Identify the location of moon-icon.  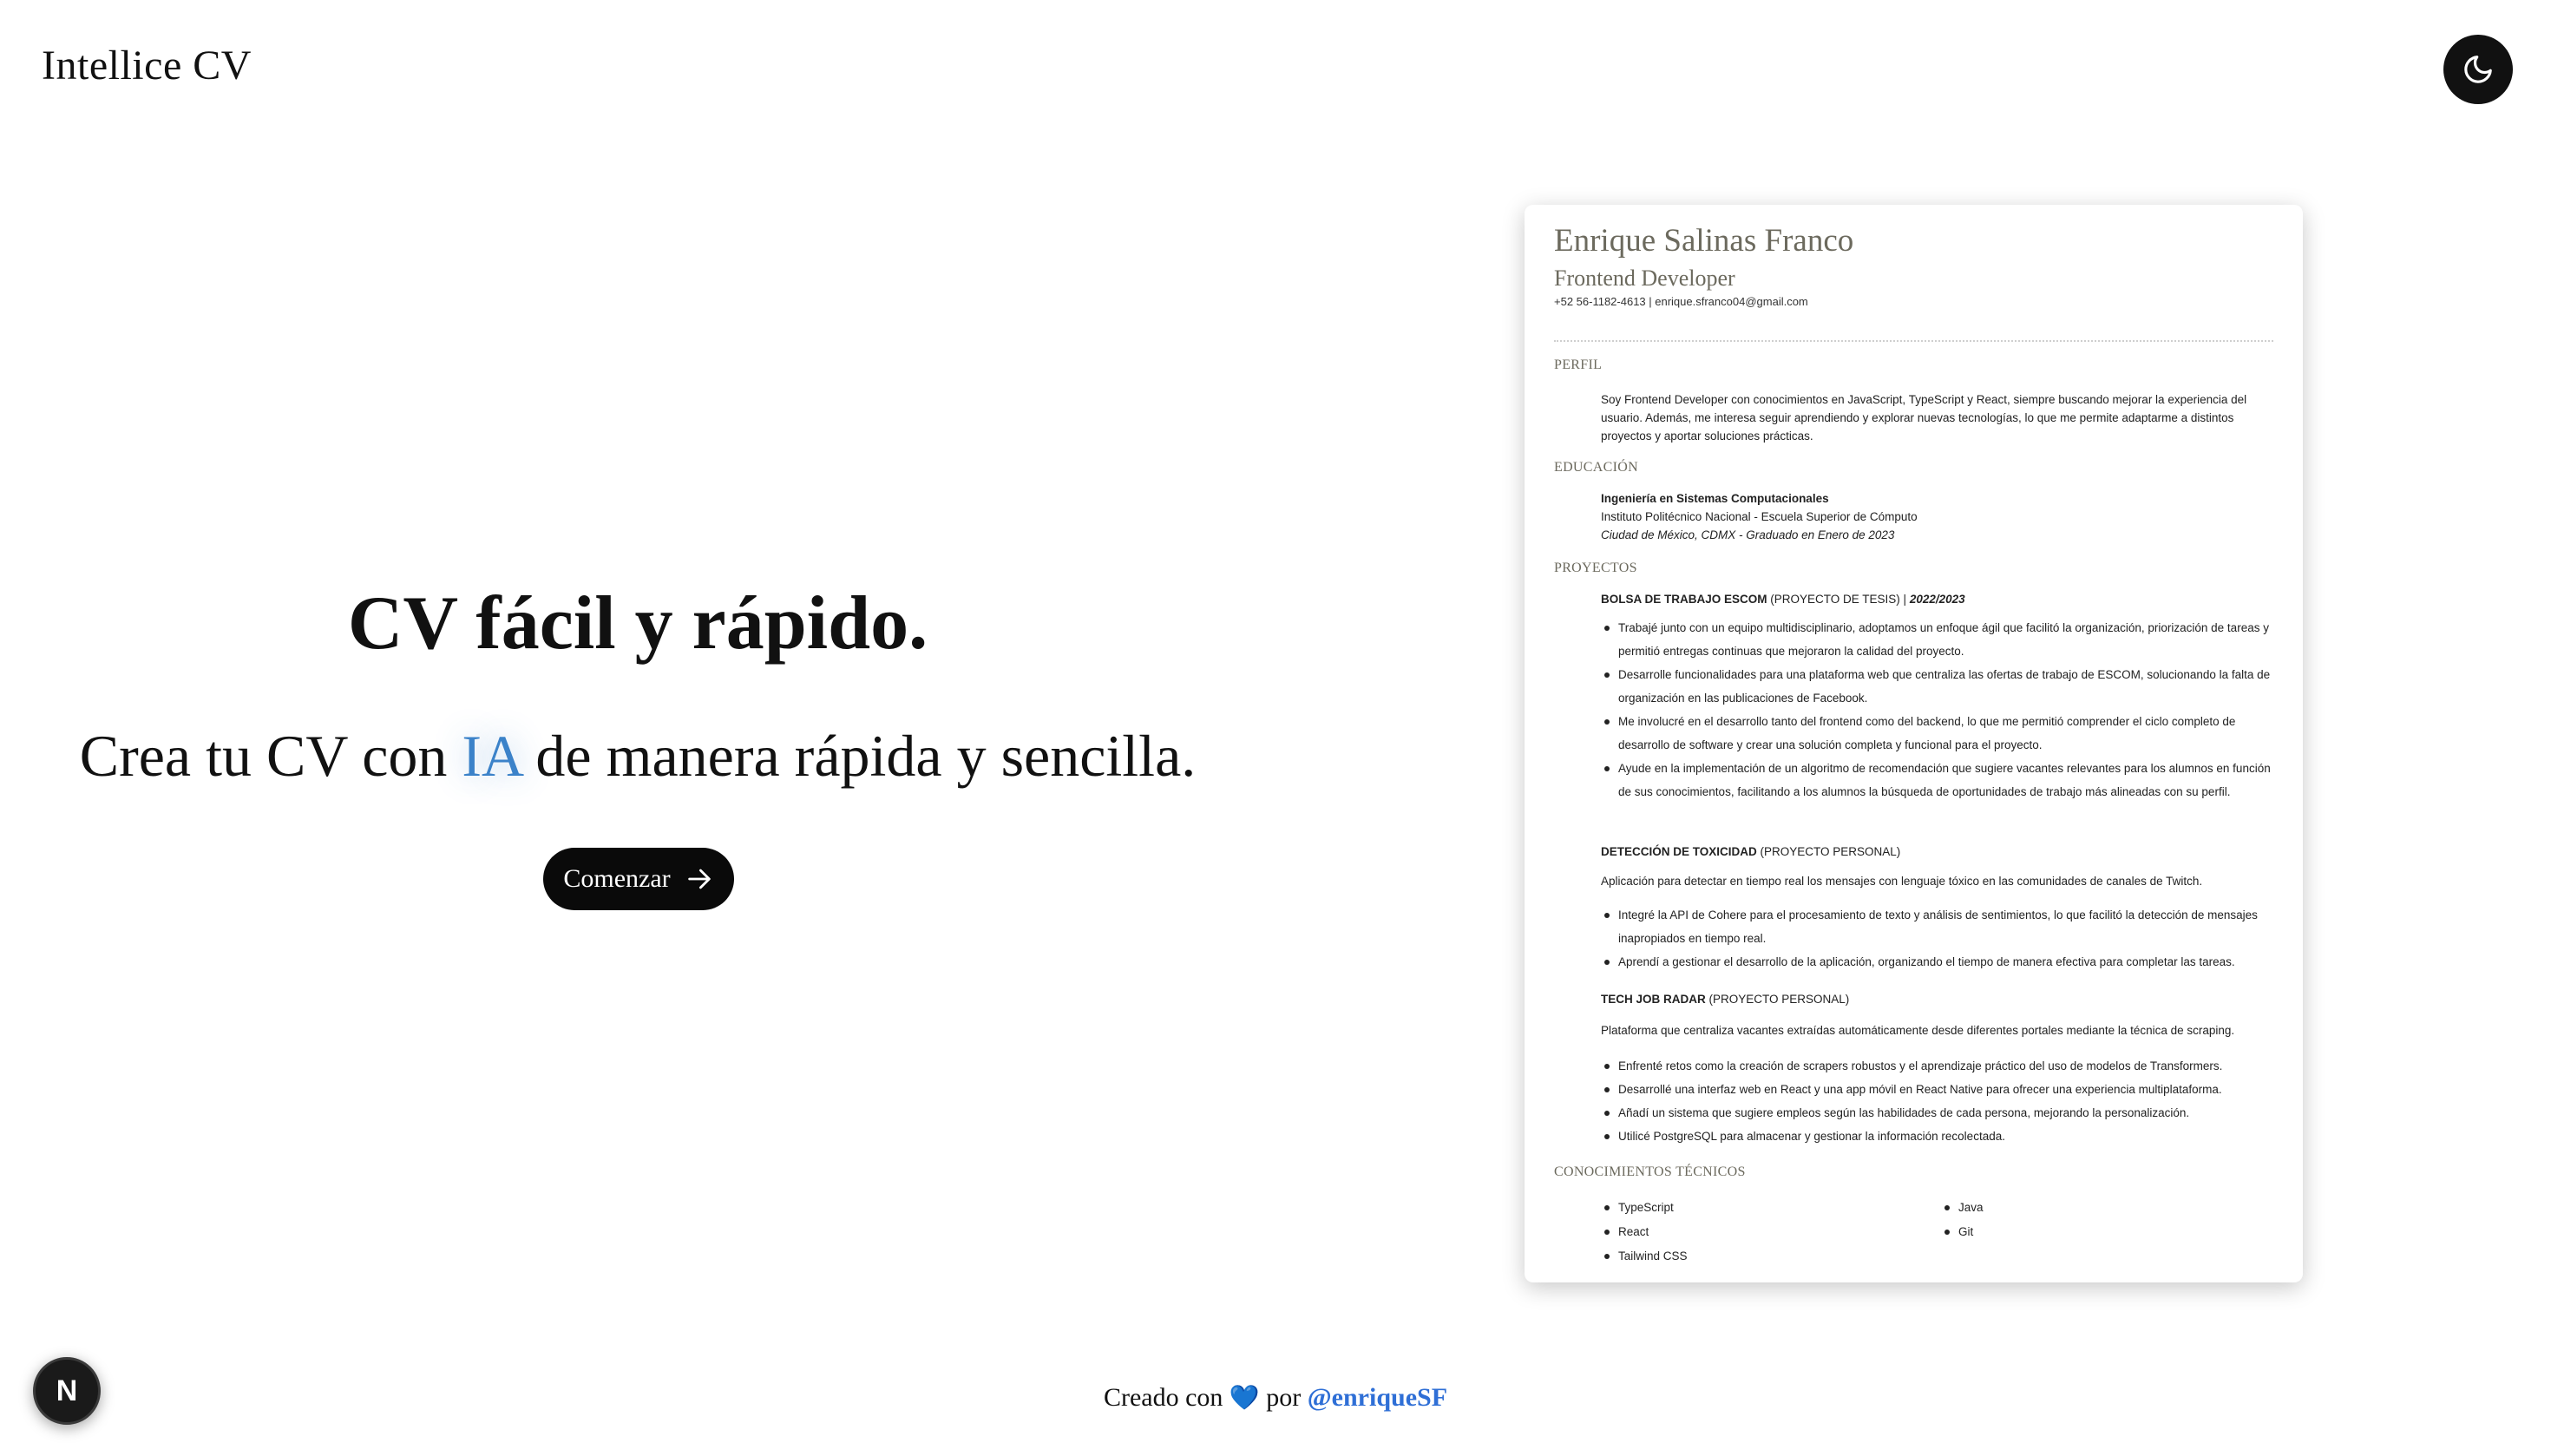
(2478, 69).